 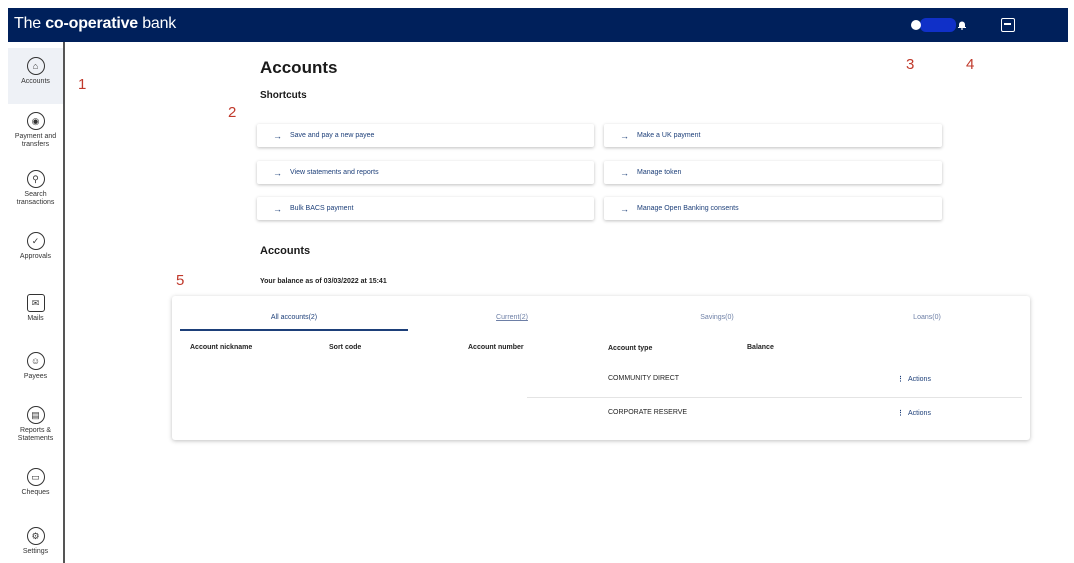 What do you see at coordinates (760, 347) in the screenshot?
I see `col-balance: Balance` at bounding box center [760, 347].